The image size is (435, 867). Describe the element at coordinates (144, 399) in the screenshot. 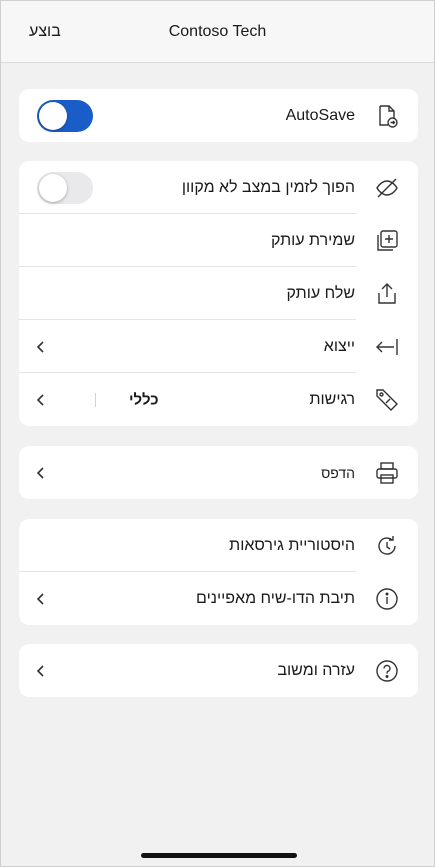

I see `sensitivity-value: כללי` at that location.